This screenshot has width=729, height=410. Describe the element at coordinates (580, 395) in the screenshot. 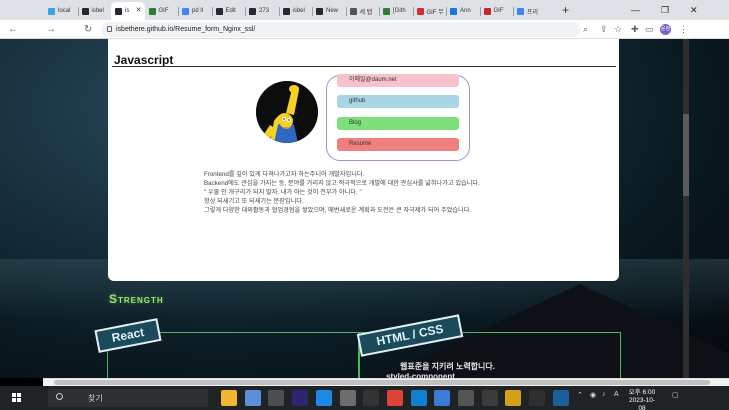

I see `tray-overflow-icon: ⌃` at that location.